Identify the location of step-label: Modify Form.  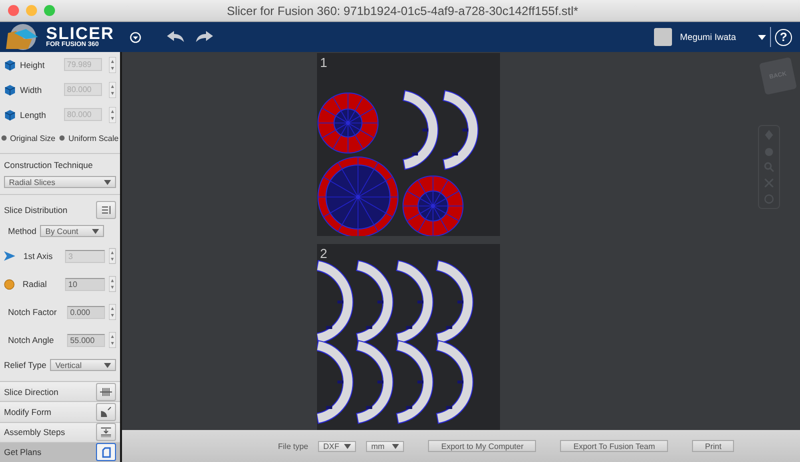
(28, 411).